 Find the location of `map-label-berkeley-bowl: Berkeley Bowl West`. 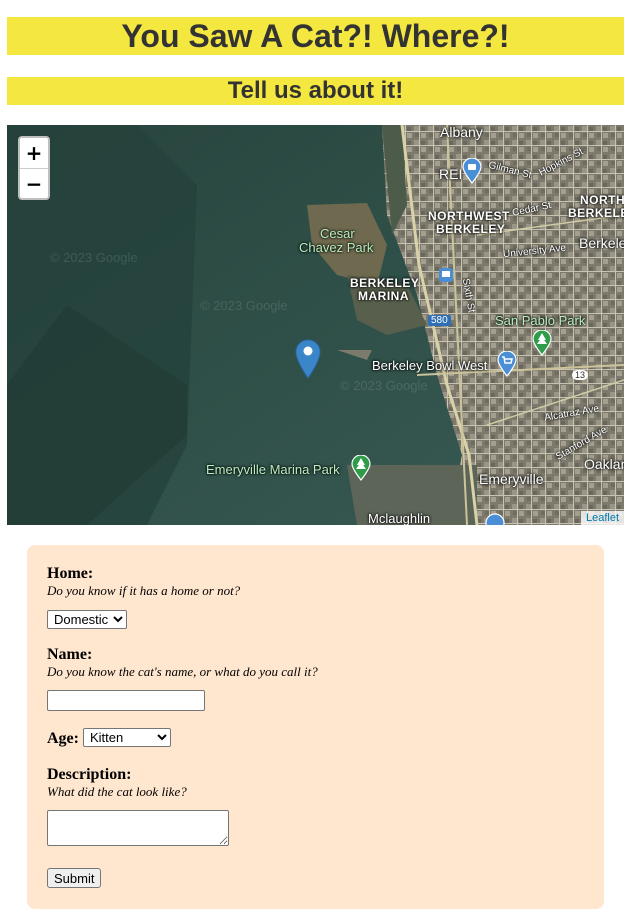

map-label-berkeley-bowl: Berkeley Bowl West is located at coordinates (430, 365).